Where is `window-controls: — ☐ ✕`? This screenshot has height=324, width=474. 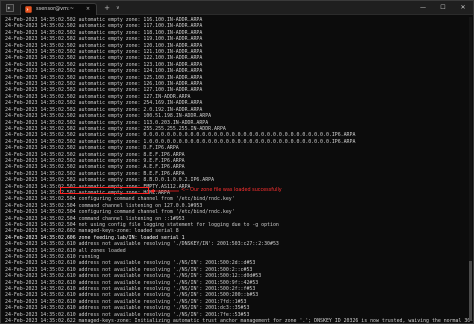 window-controls: — ☐ ✕ is located at coordinates (443, 7).